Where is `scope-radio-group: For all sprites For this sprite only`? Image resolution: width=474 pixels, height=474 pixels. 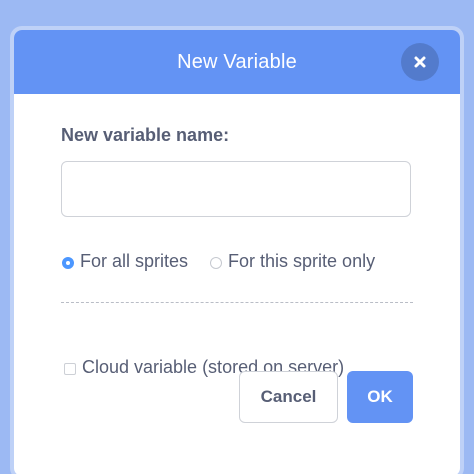 scope-radio-group: For all sprites For this sprite only is located at coordinates (218, 261).